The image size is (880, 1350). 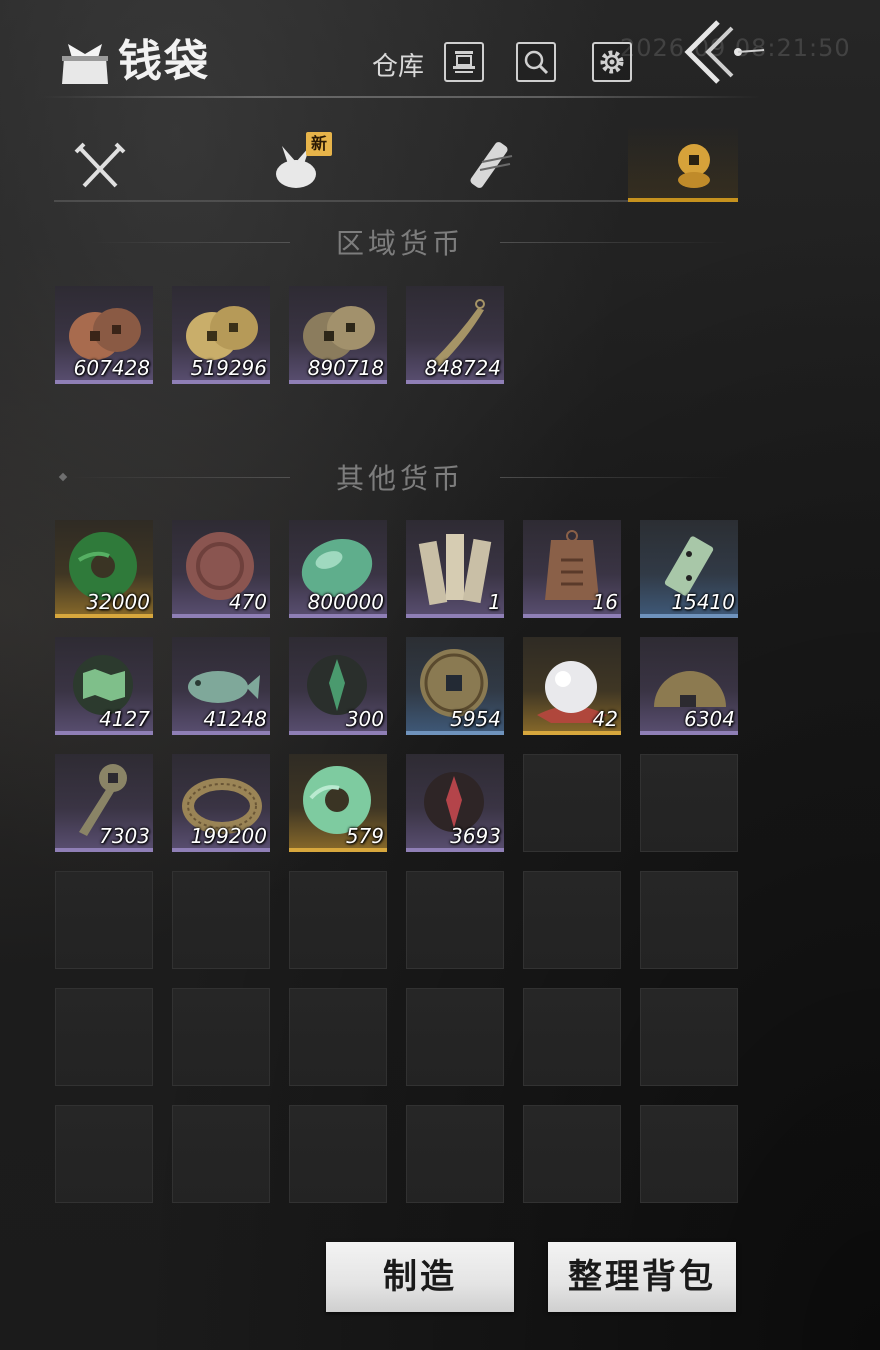 I want to click on search-button, so click(x=536, y=62).